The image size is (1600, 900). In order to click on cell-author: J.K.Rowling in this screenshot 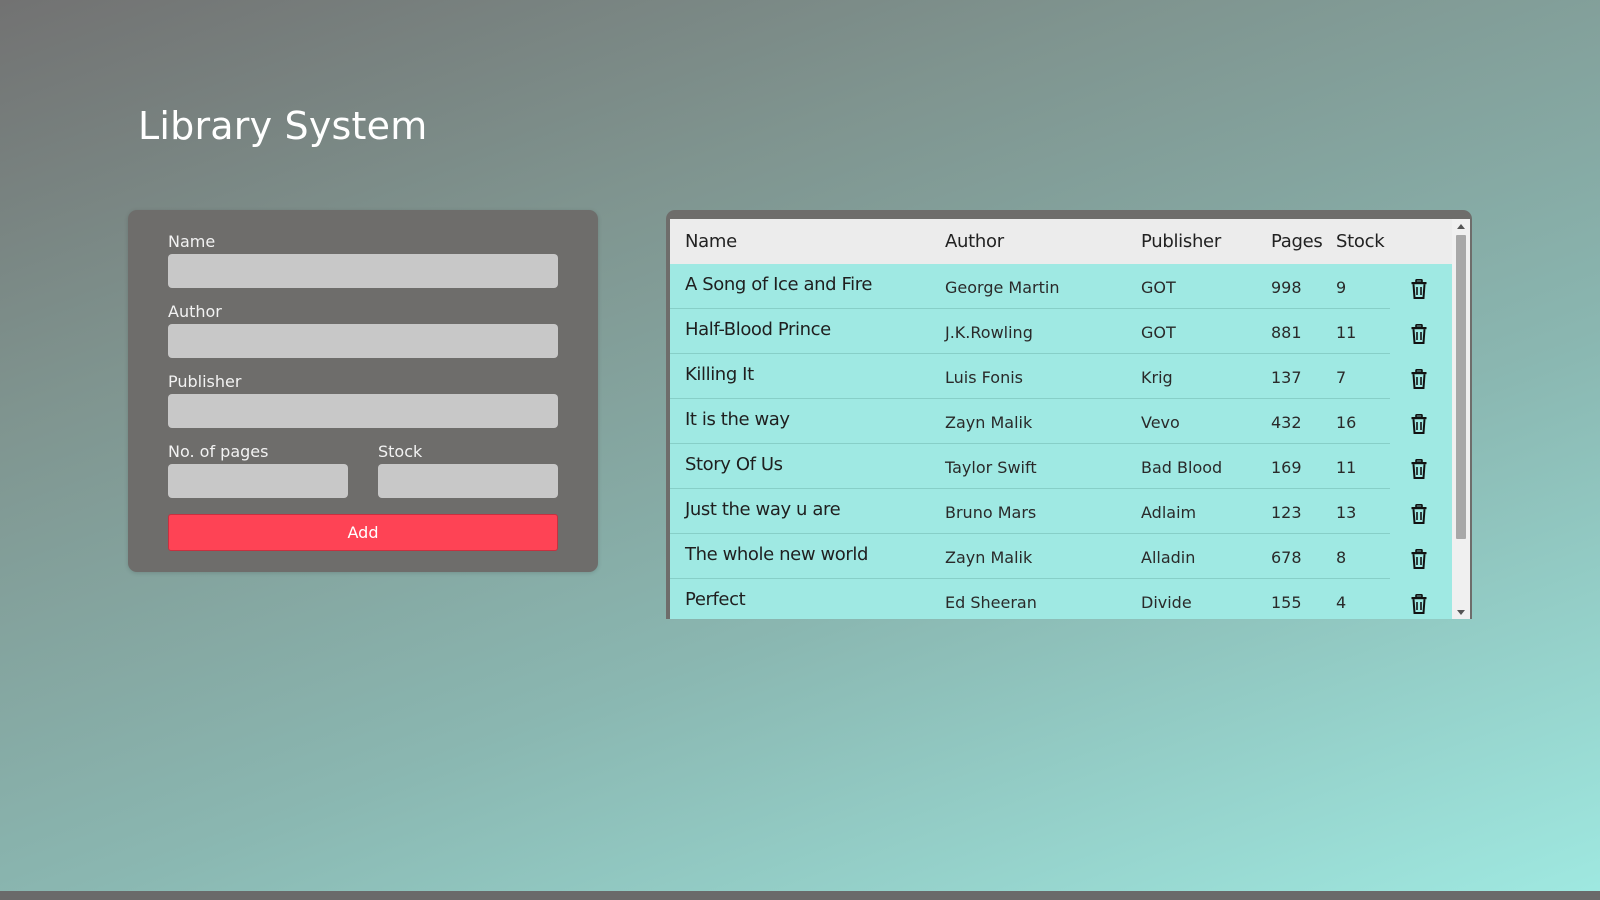, I will do `click(989, 332)`.